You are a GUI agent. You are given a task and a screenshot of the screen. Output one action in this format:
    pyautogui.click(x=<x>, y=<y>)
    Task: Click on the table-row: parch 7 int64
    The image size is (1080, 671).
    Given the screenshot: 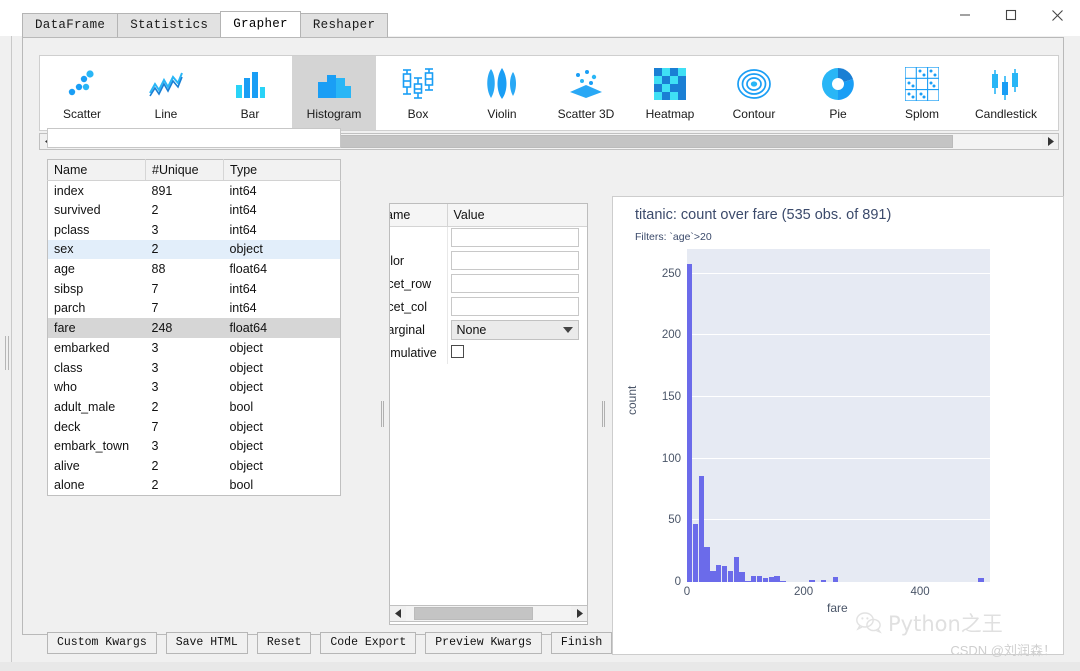 What is the action you would take?
    pyautogui.click(x=194, y=309)
    